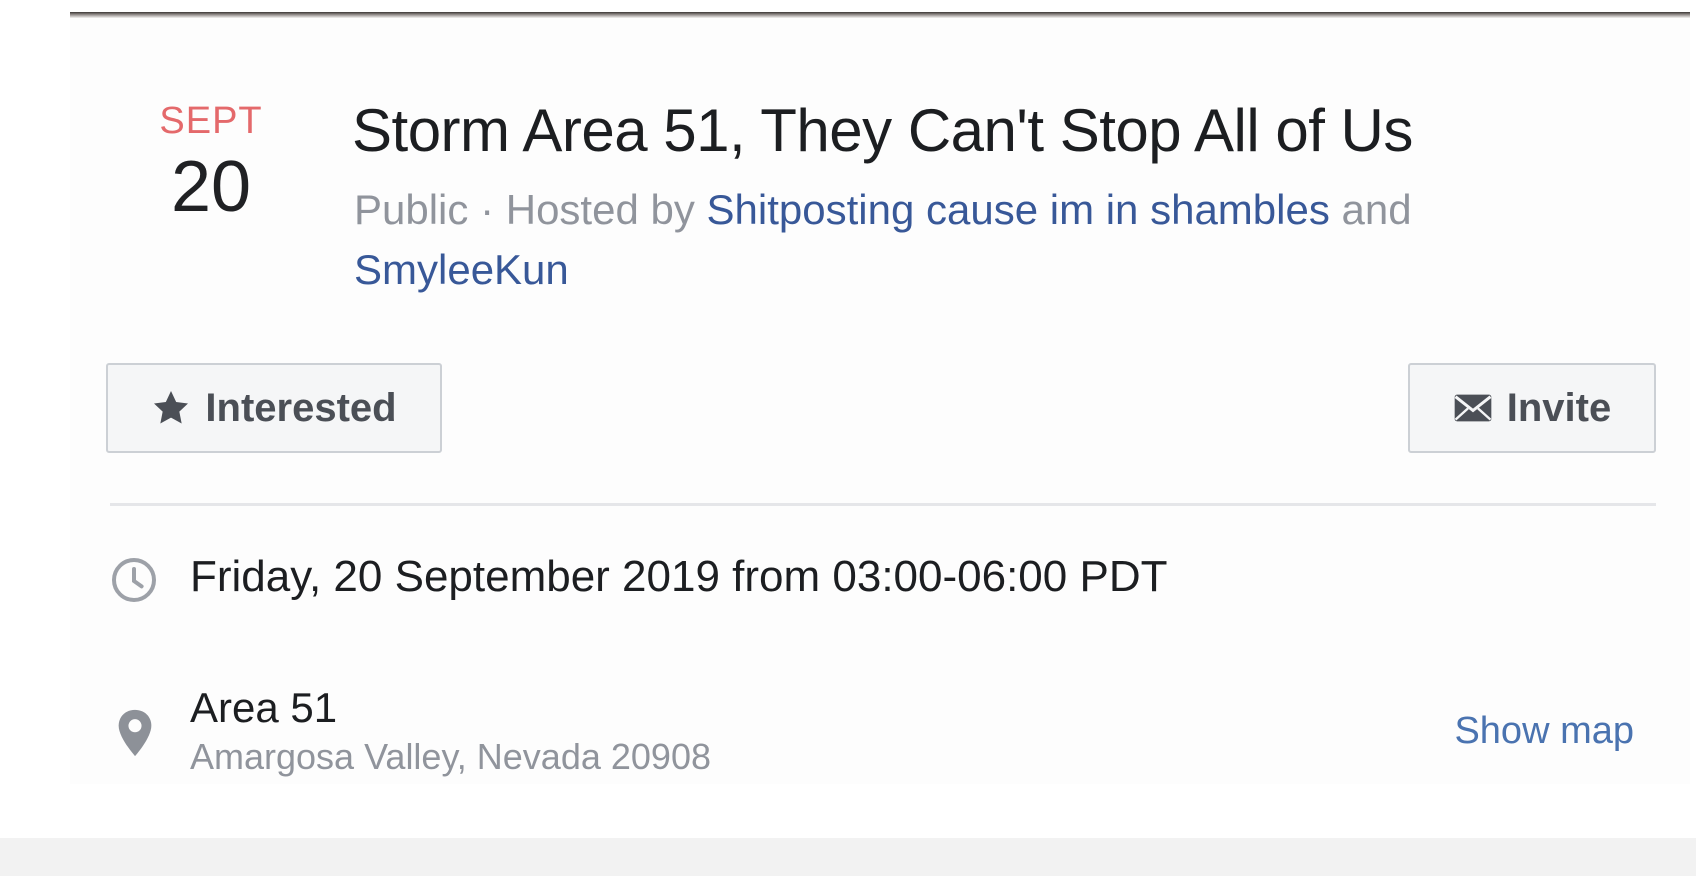  Describe the element at coordinates (301, 407) in the screenshot. I see `interested-label: Interested` at that location.